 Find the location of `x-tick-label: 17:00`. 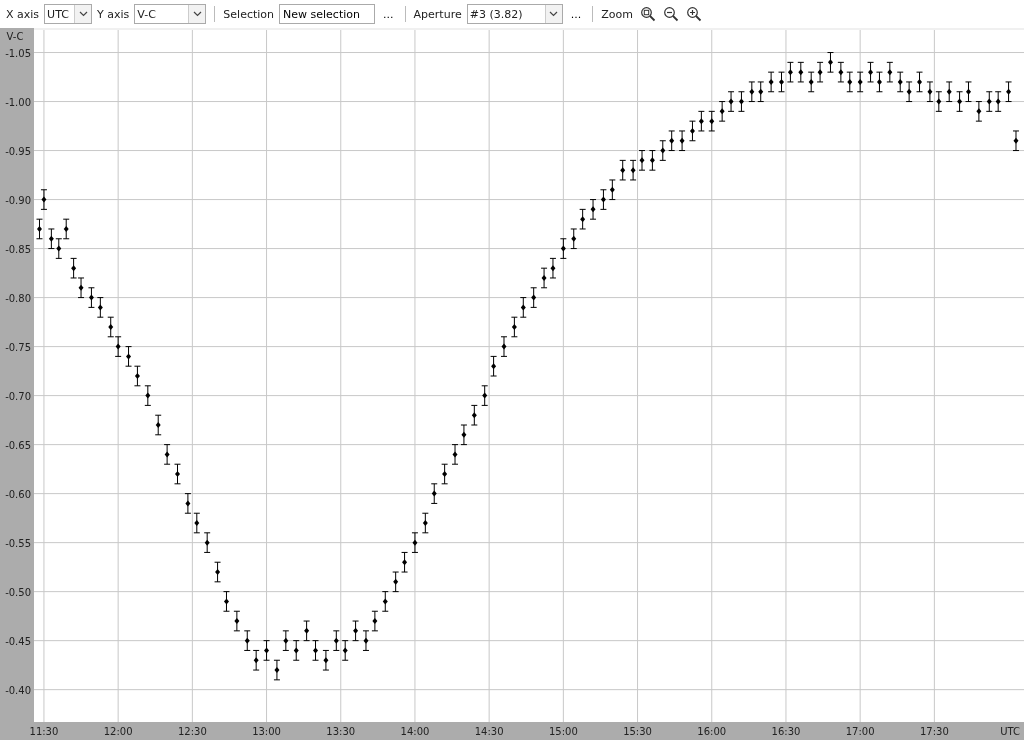

x-tick-label: 17:00 is located at coordinates (860, 731).